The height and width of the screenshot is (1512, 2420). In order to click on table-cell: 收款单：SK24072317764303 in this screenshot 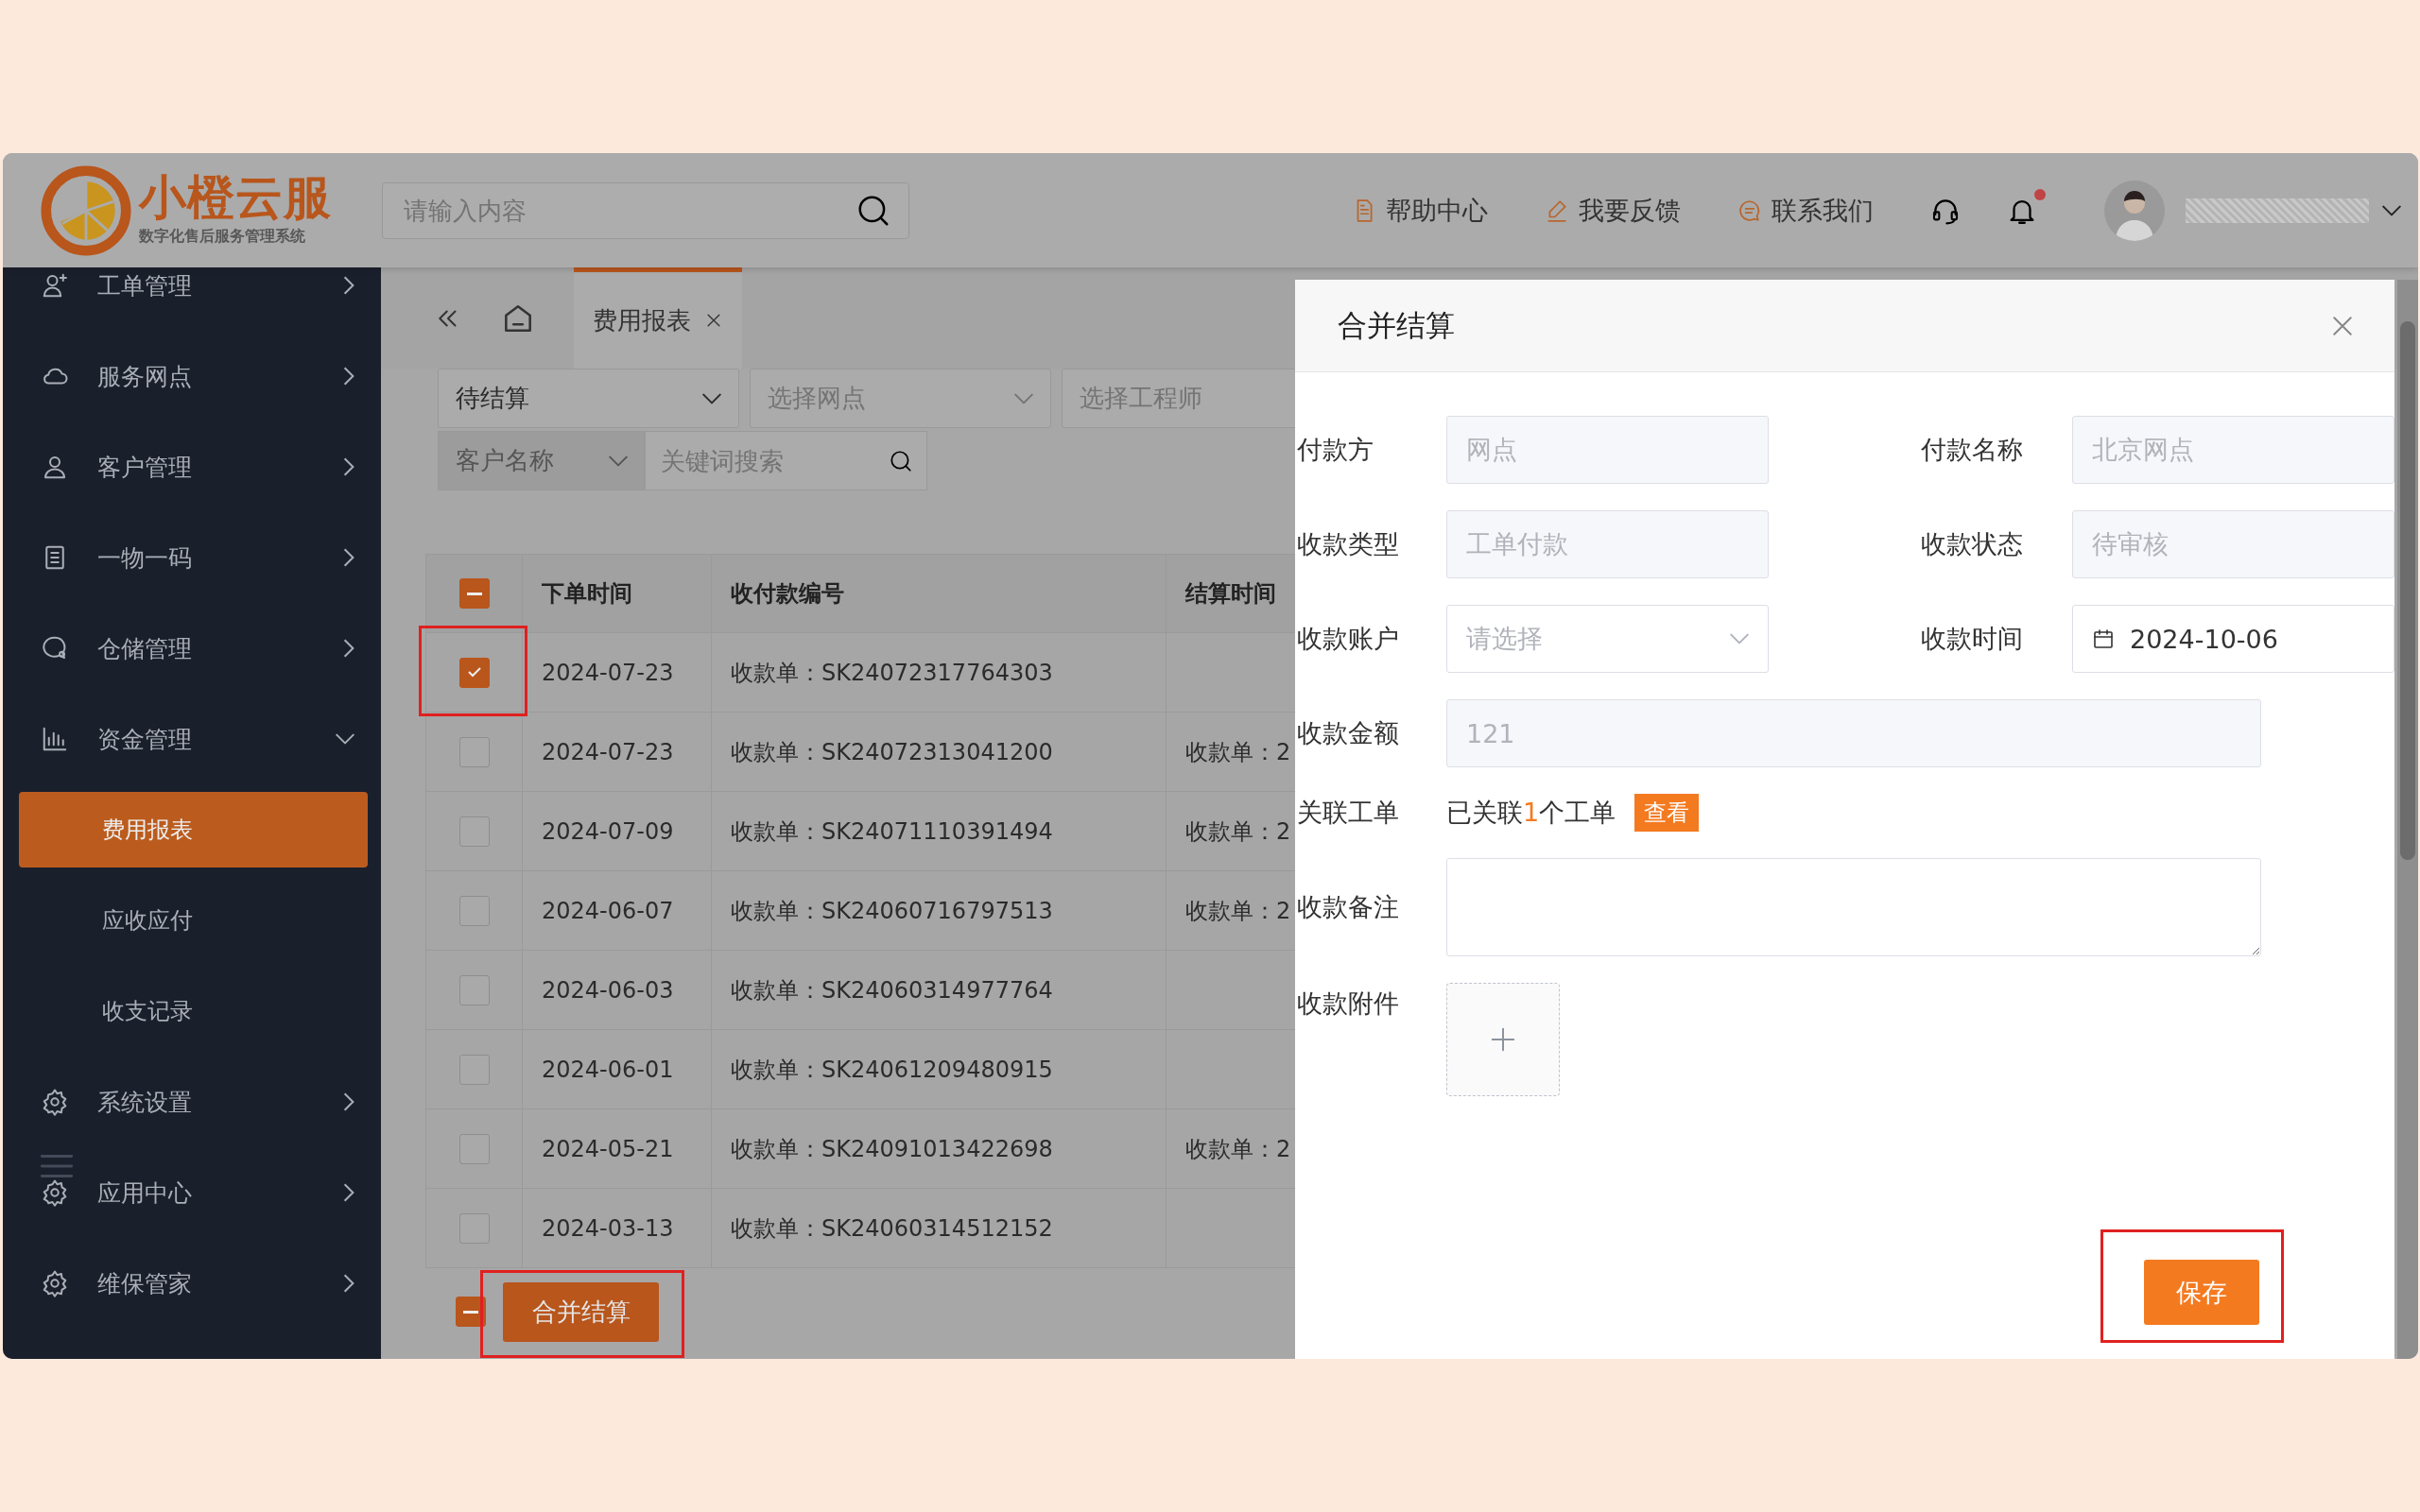, I will do `click(939, 672)`.